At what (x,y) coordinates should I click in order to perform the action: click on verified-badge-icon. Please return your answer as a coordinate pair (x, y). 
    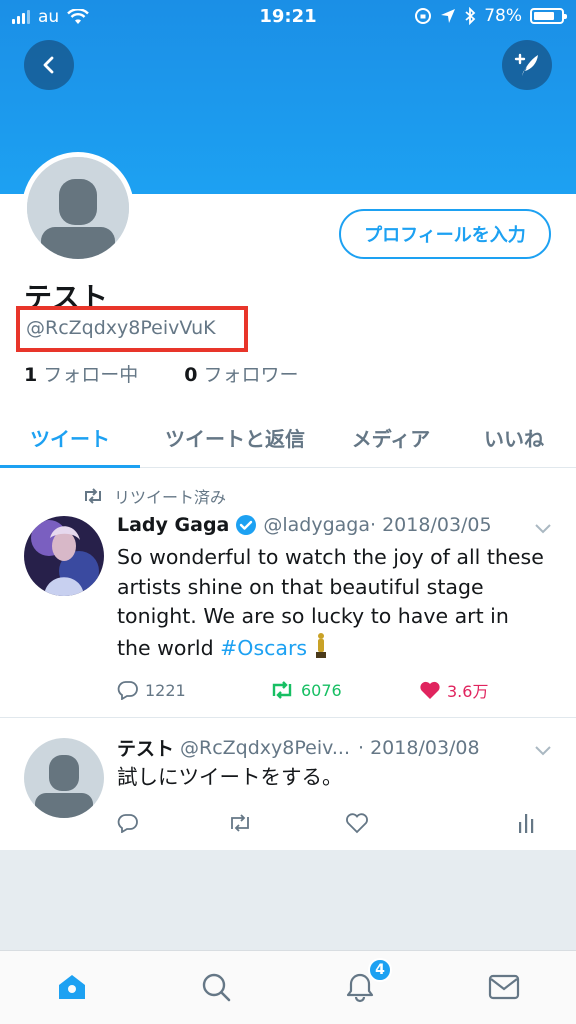
    Looking at the image, I should click on (246, 525).